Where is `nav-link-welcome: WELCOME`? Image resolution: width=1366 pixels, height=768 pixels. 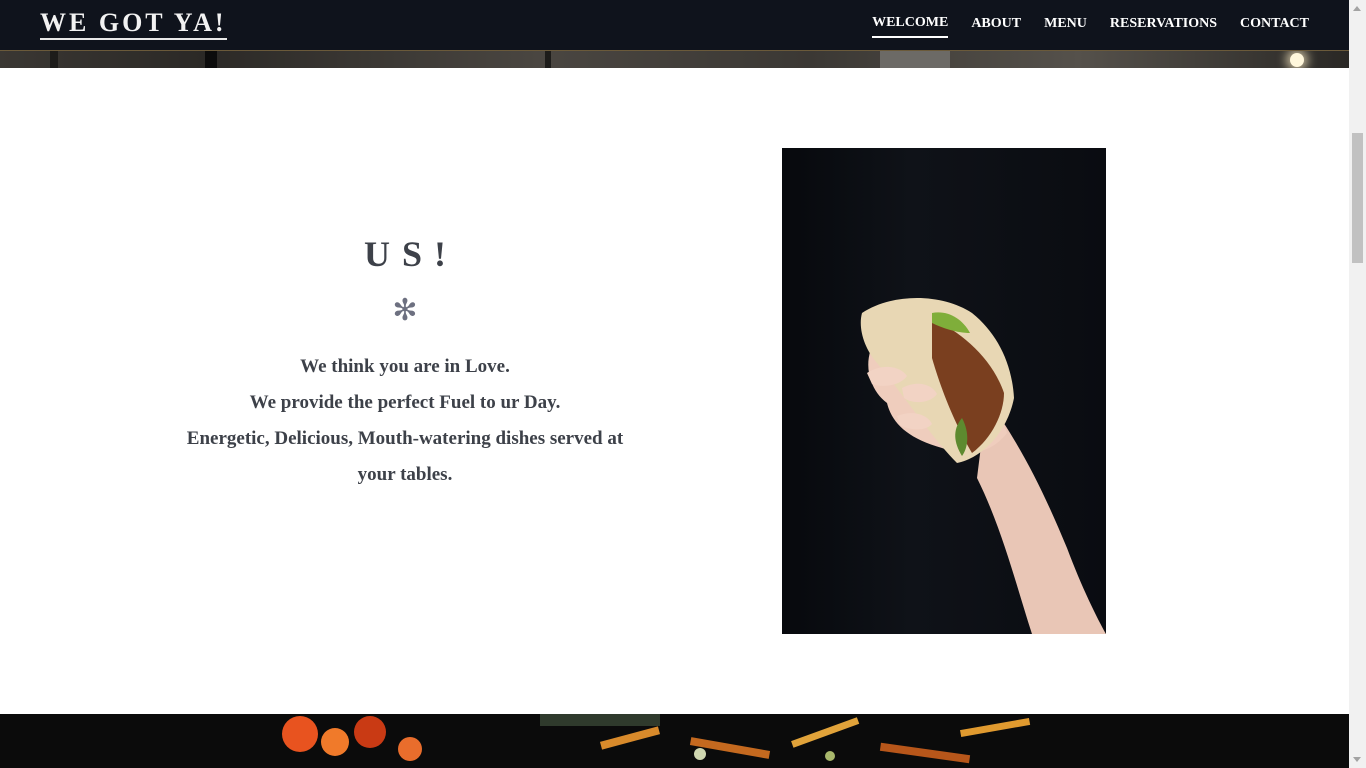
nav-link-welcome: WELCOME is located at coordinates (910, 25).